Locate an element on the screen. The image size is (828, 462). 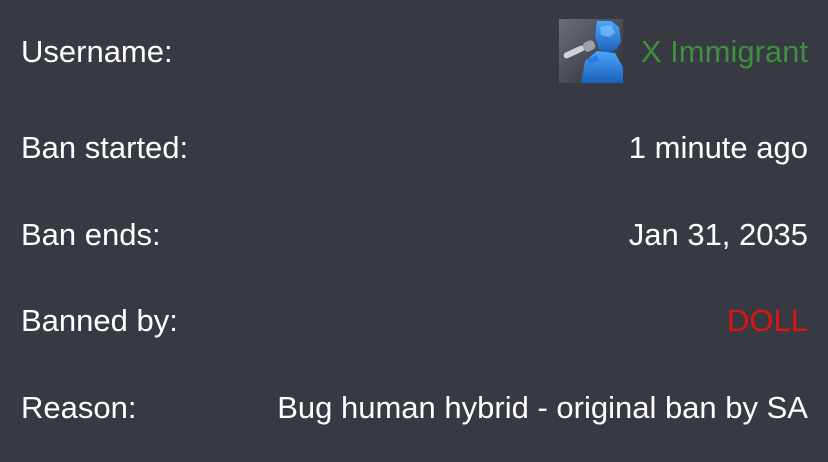
ban-started-label: Ban started: is located at coordinates (105, 147).